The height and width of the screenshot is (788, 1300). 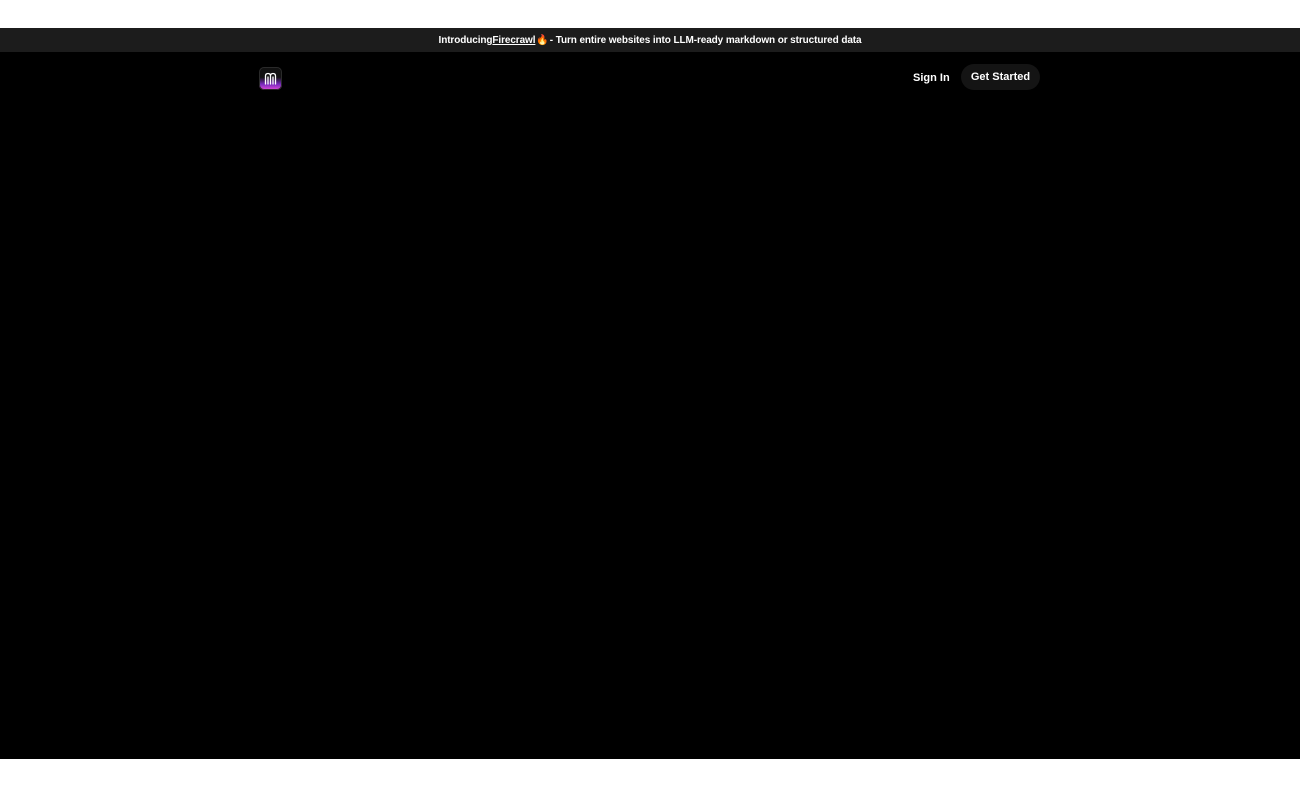 What do you see at coordinates (931, 78) in the screenshot?
I see `sign-in-button: Sign In` at bounding box center [931, 78].